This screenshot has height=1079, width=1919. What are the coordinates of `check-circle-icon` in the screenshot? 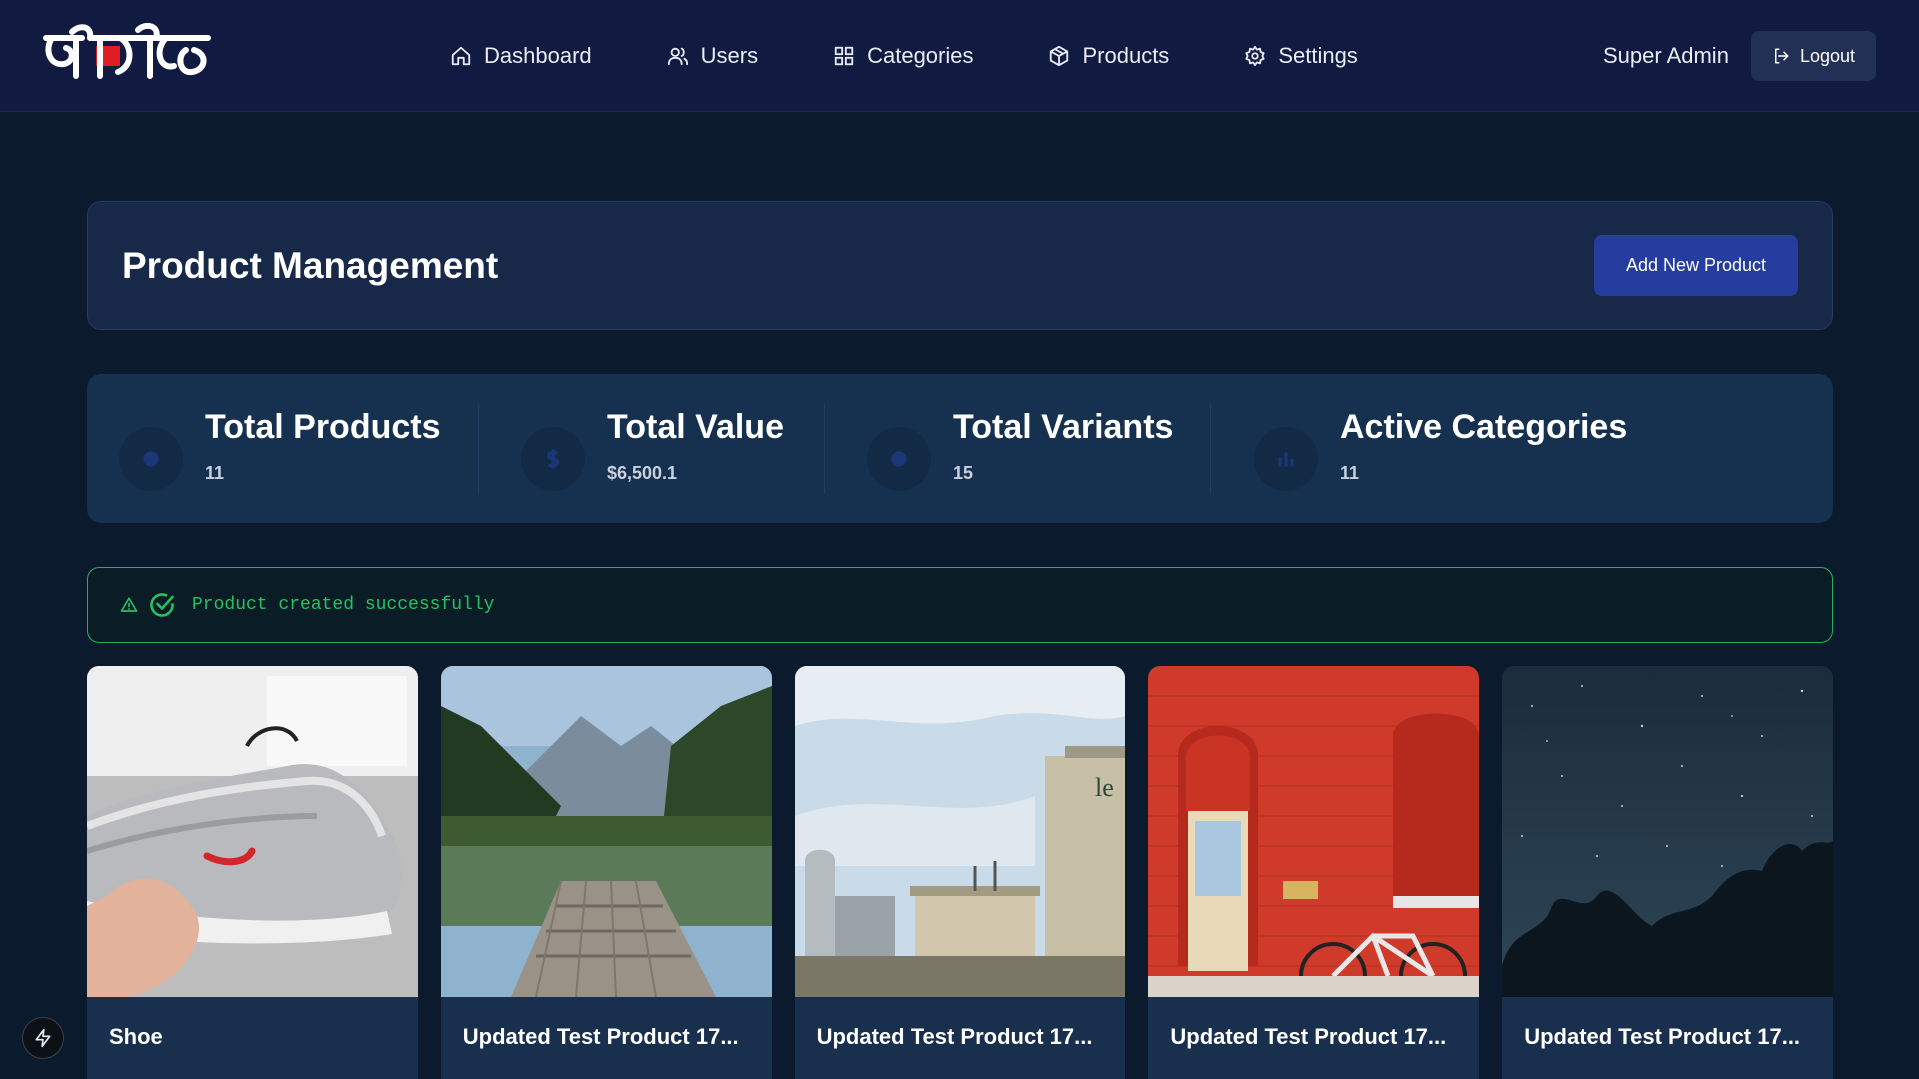 It's located at (162, 605).